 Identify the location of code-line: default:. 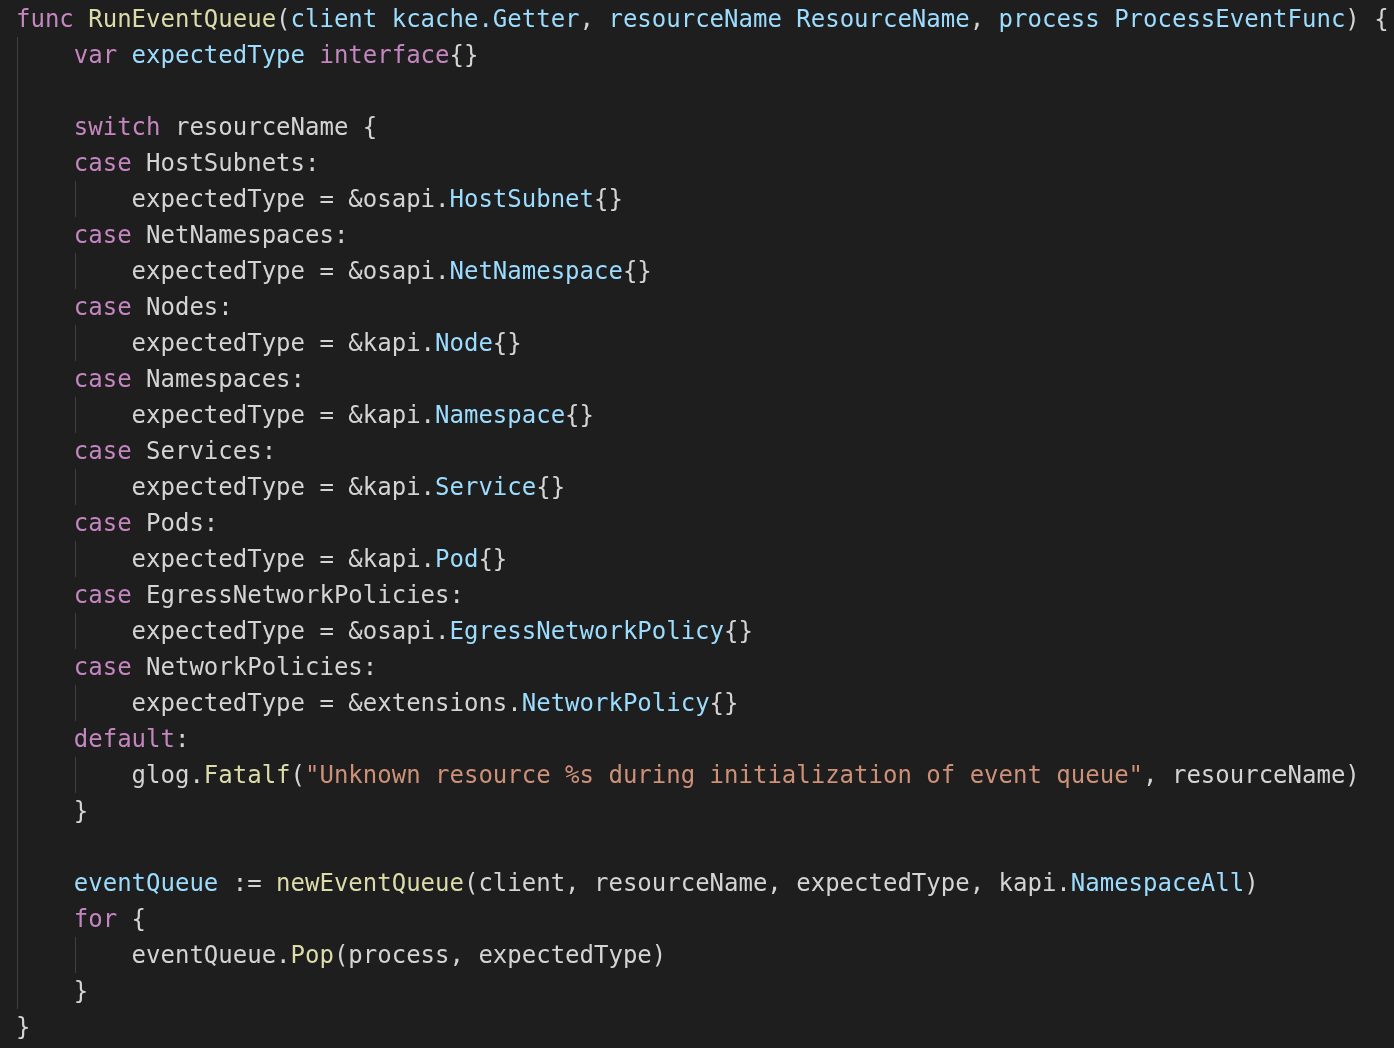
(131, 739).